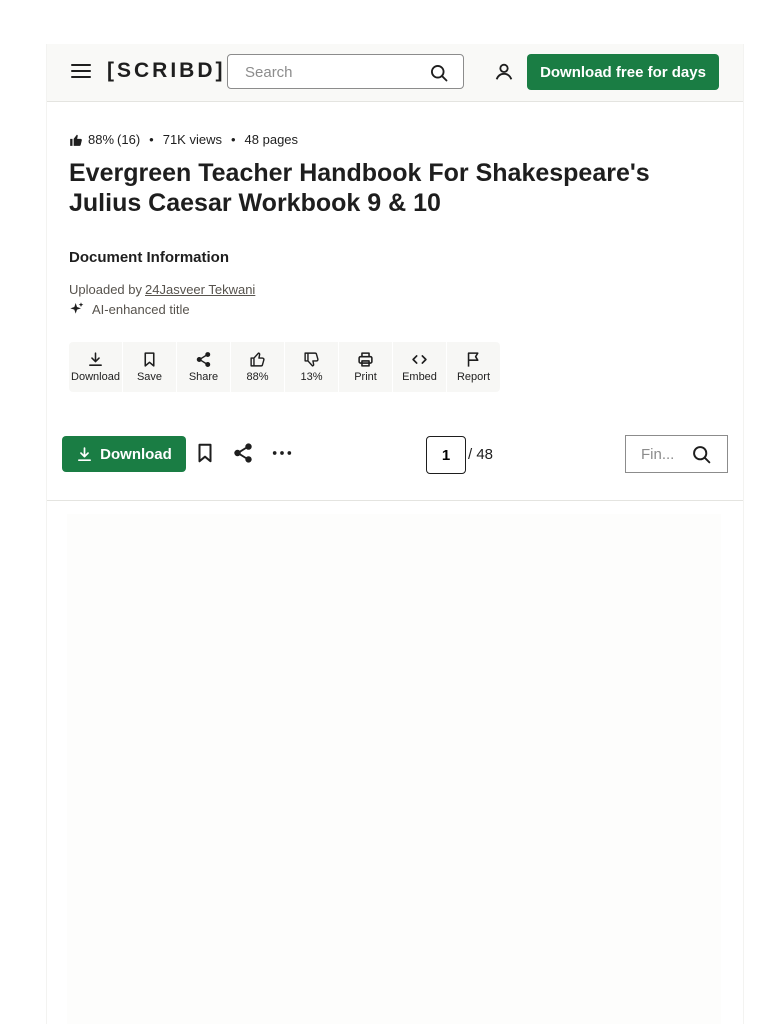 This screenshot has width=768, height=1024. I want to click on document-meta: 88% (16) • 71K views • 48 pages, so click(183, 139).